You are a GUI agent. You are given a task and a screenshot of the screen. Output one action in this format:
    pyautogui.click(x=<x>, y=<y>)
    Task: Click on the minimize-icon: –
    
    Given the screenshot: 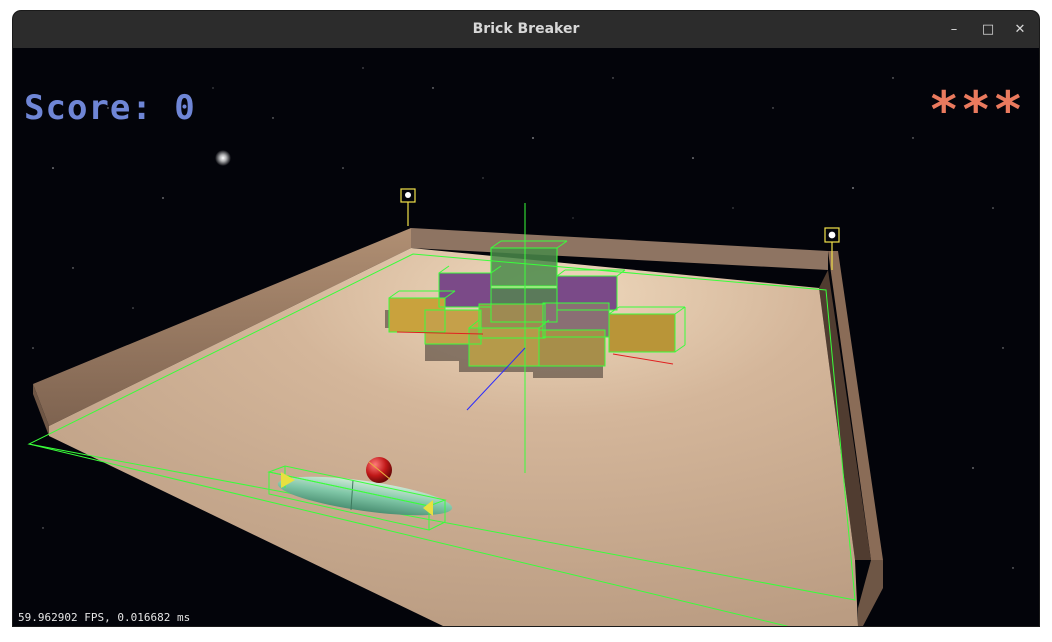 What is the action you would take?
    pyautogui.click(x=954, y=29)
    